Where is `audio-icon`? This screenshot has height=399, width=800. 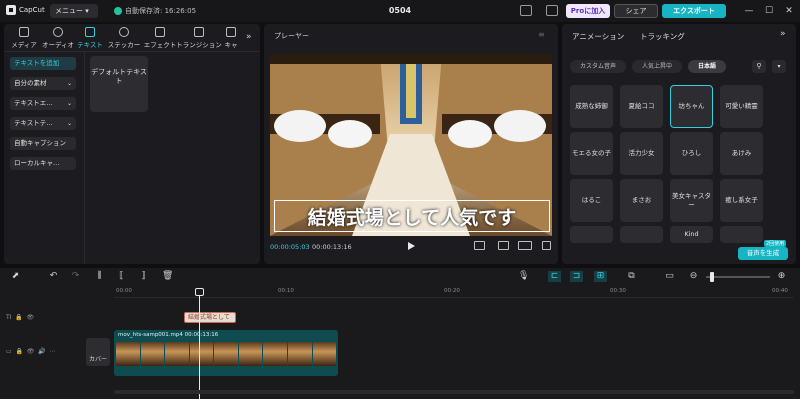 audio-icon is located at coordinates (58, 32).